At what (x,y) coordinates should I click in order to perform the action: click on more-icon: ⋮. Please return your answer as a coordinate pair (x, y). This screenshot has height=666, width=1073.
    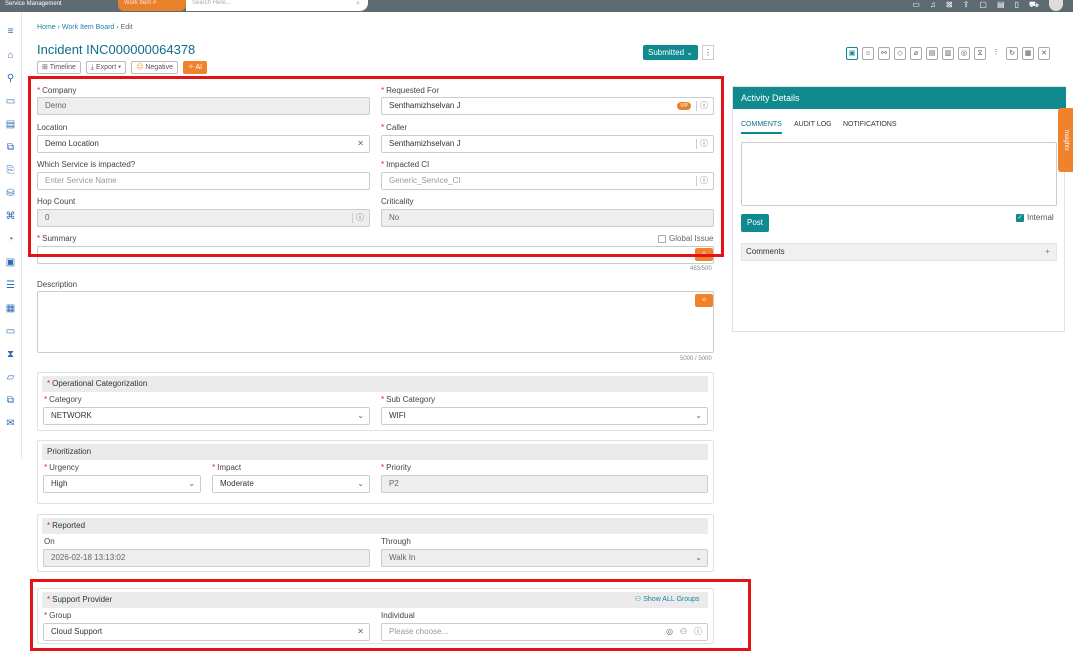
    Looking at the image, I should click on (996, 53).